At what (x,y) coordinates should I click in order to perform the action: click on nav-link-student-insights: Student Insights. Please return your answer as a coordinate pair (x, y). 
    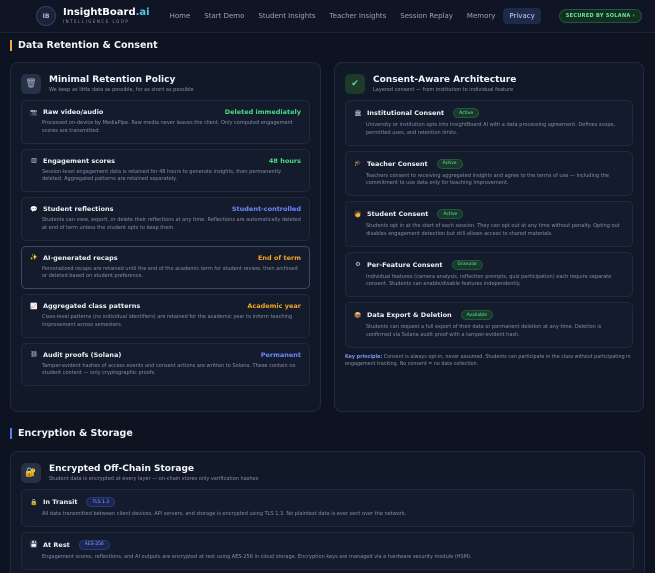
    Looking at the image, I should click on (286, 16).